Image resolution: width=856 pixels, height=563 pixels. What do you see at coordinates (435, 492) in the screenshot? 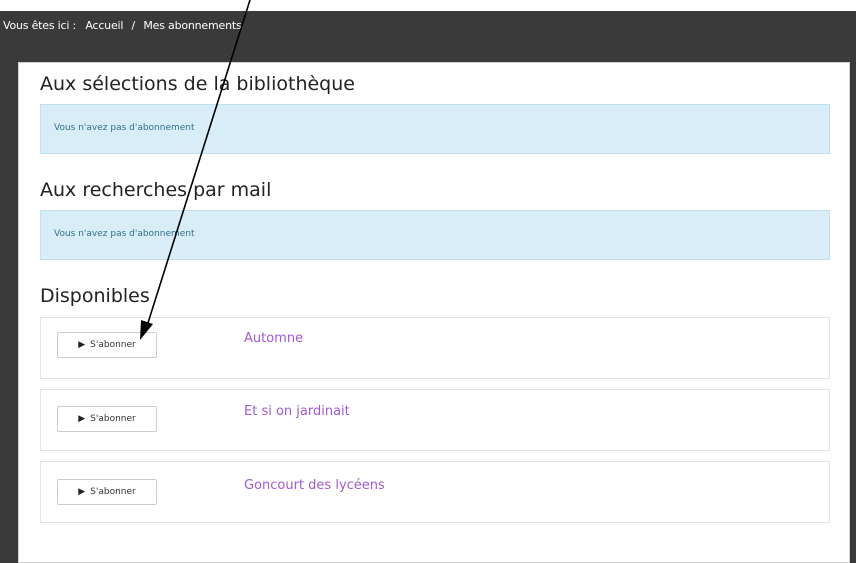
I see `list-item: ▶ S'abonner Goncourt des lycéens` at bounding box center [435, 492].